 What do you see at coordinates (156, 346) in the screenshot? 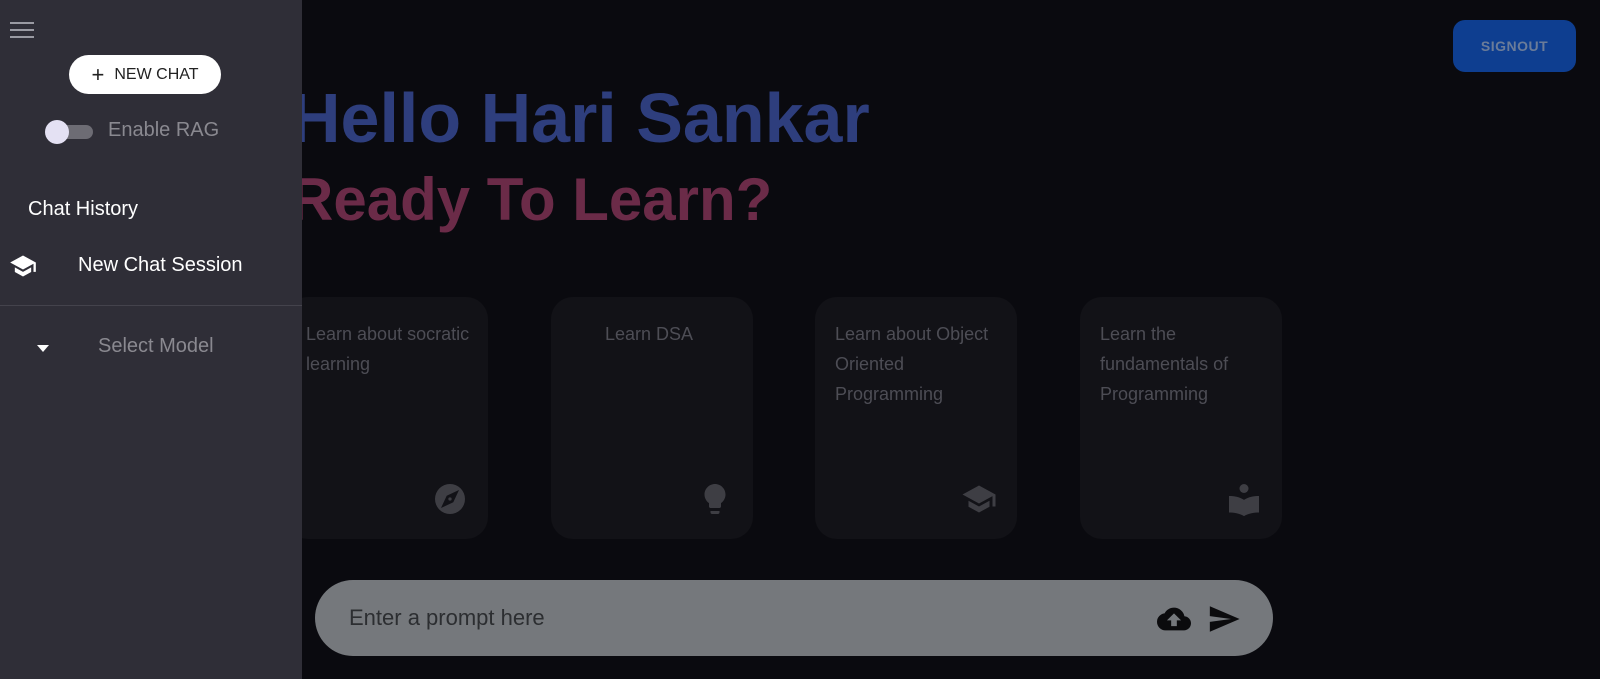
I see `model-select-label: Select Model` at bounding box center [156, 346].